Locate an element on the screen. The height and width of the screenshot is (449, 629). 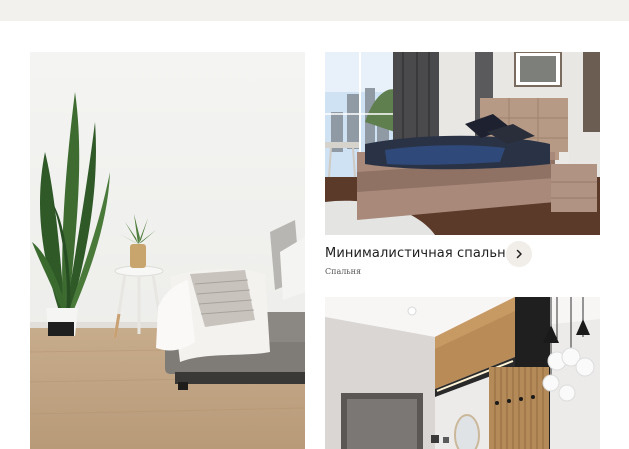
chevron-right-icon is located at coordinates (519, 254).